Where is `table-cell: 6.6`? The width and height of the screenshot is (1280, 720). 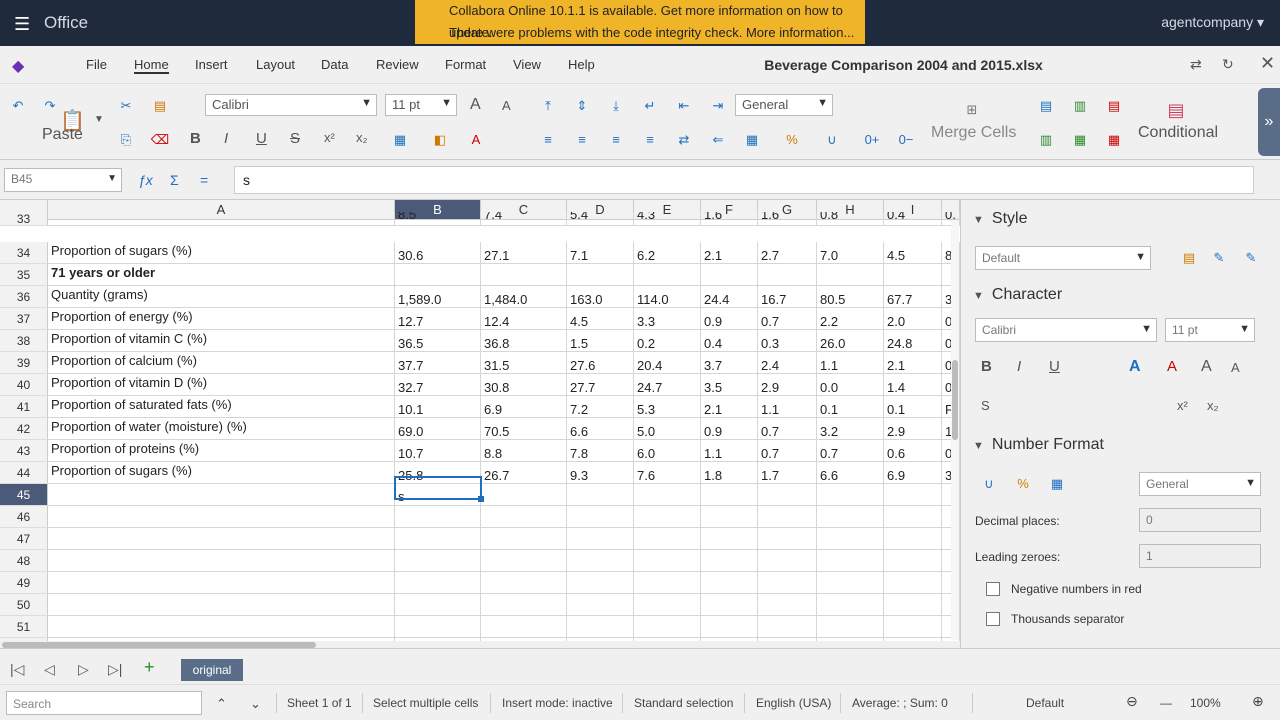
table-cell: 6.6 is located at coordinates (850, 473).